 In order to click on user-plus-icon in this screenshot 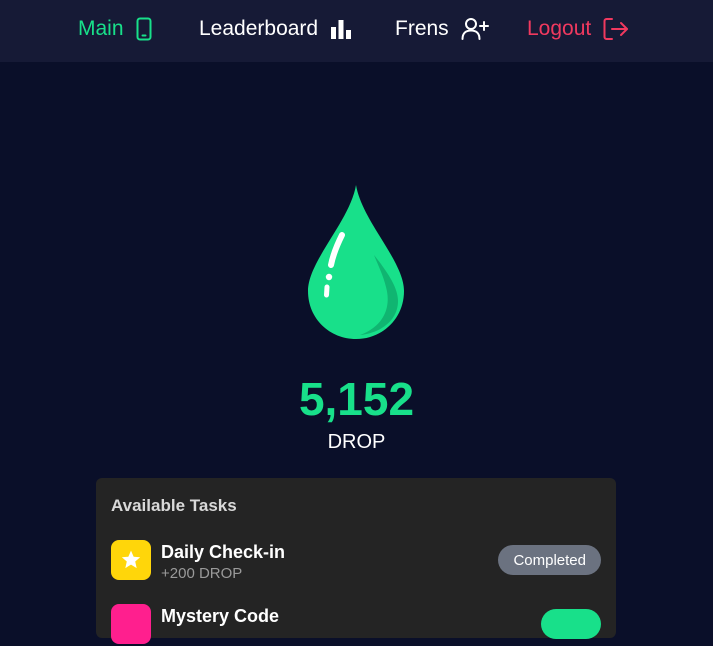, I will do `click(475, 29)`.